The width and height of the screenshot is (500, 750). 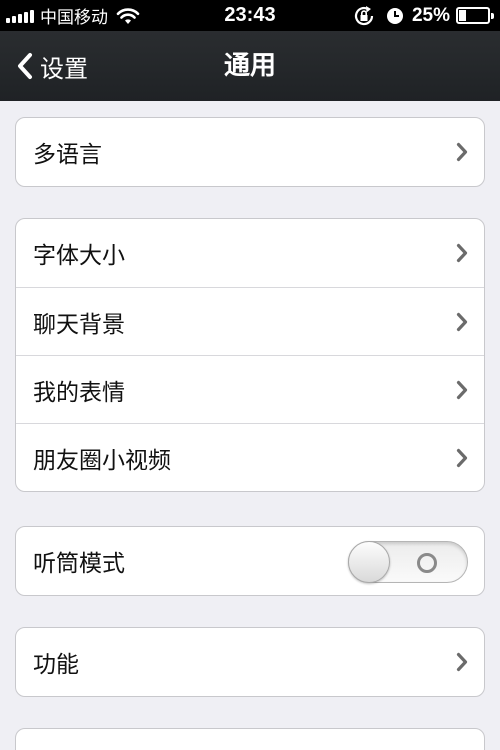 What do you see at coordinates (79, 324) in the screenshot?
I see `row-label: 聊天背景` at bounding box center [79, 324].